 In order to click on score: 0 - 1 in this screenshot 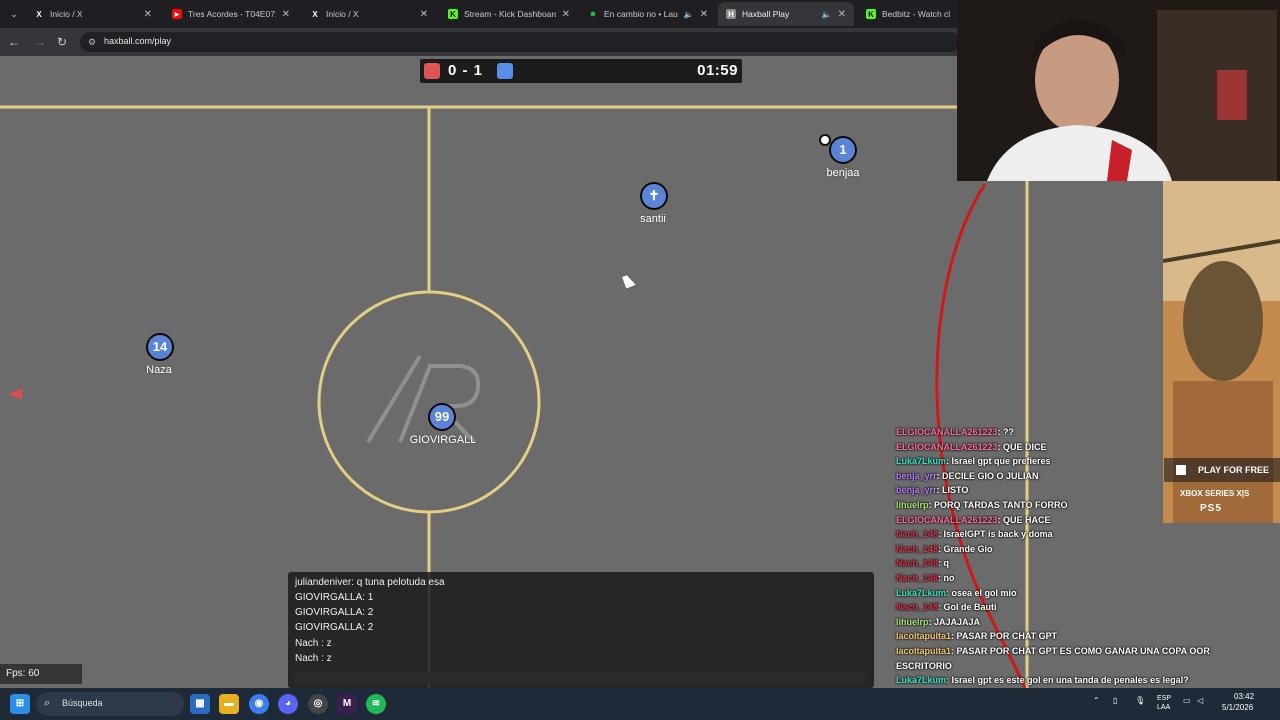, I will do `click(466, 70)`.